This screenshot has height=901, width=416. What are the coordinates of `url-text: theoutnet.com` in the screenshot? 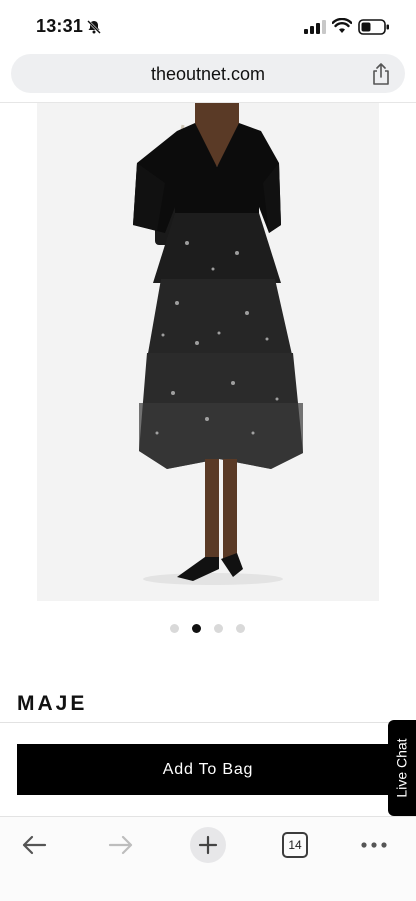 It's located at (208, 74).